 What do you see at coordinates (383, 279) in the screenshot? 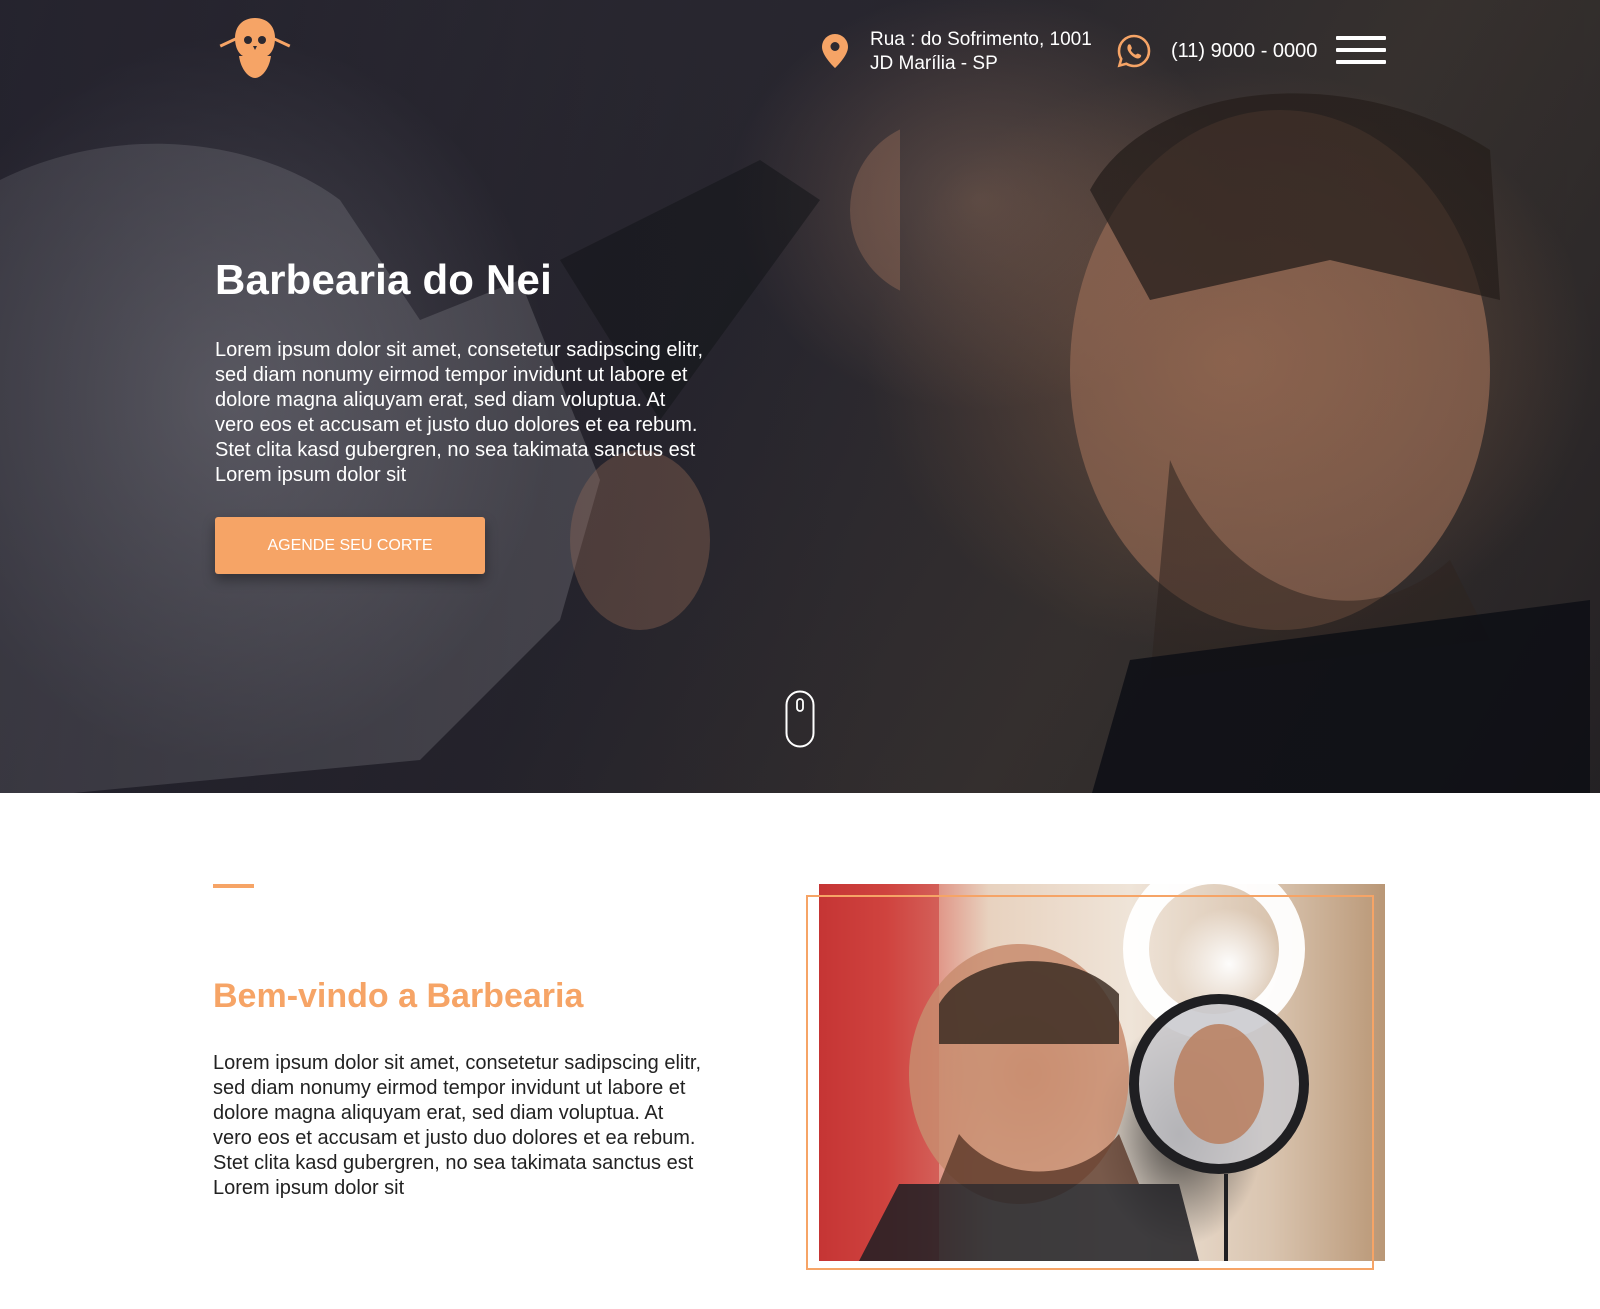
I see `hero-title: Barbearia do Nei` at bounding box center [383, 279].